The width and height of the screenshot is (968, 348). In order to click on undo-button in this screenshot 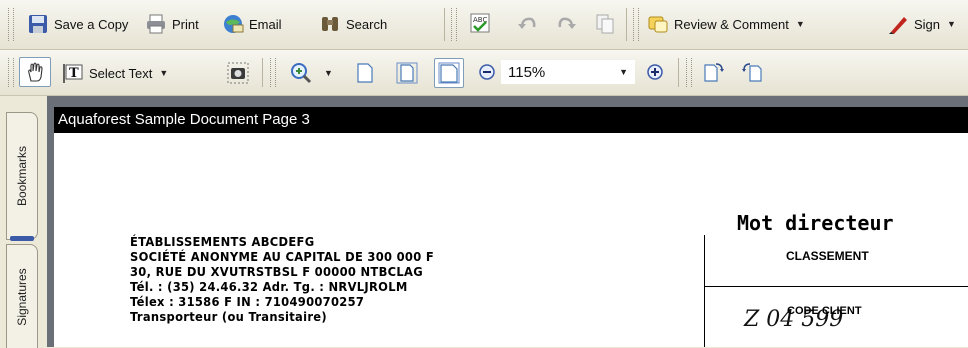, I will do `click(529, 24)`.